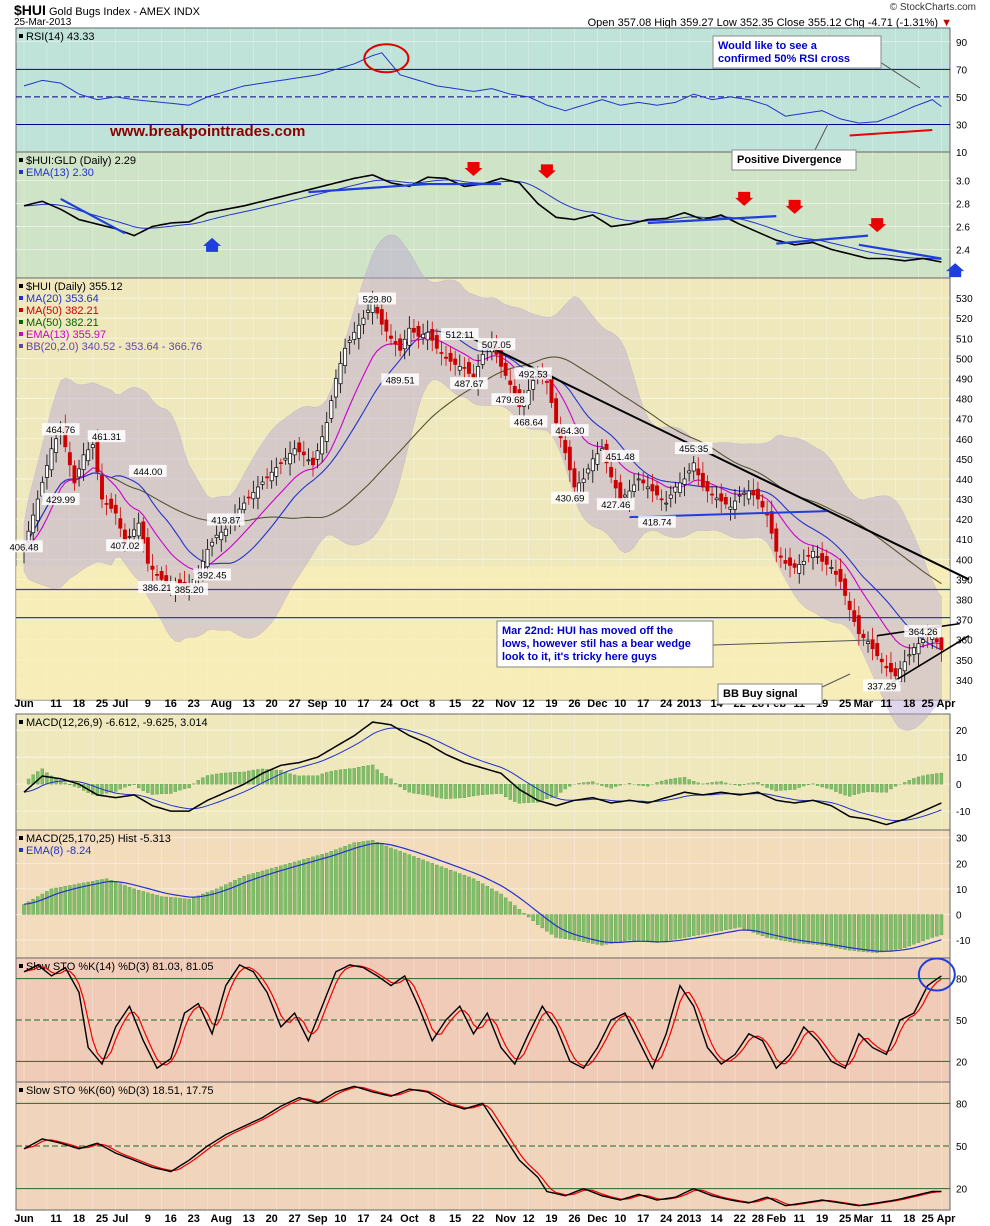 The image size is (990, 1226). Describe the element at coordinates (225, 520) in the screenshot. I see `price-label: 419.87` at that location.